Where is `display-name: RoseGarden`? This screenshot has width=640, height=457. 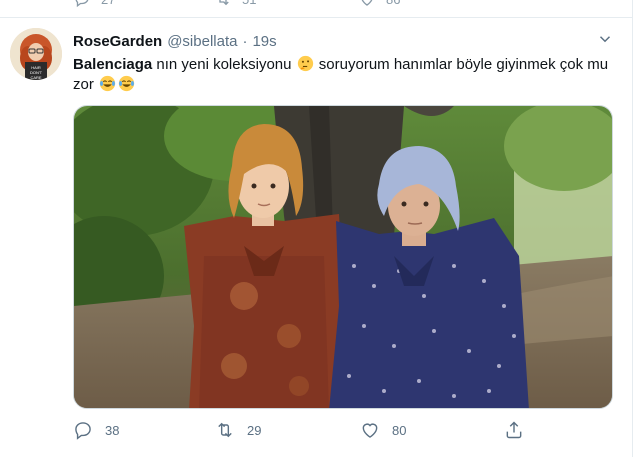 display-name: RoseGarden is located at coordinates (117, 41).